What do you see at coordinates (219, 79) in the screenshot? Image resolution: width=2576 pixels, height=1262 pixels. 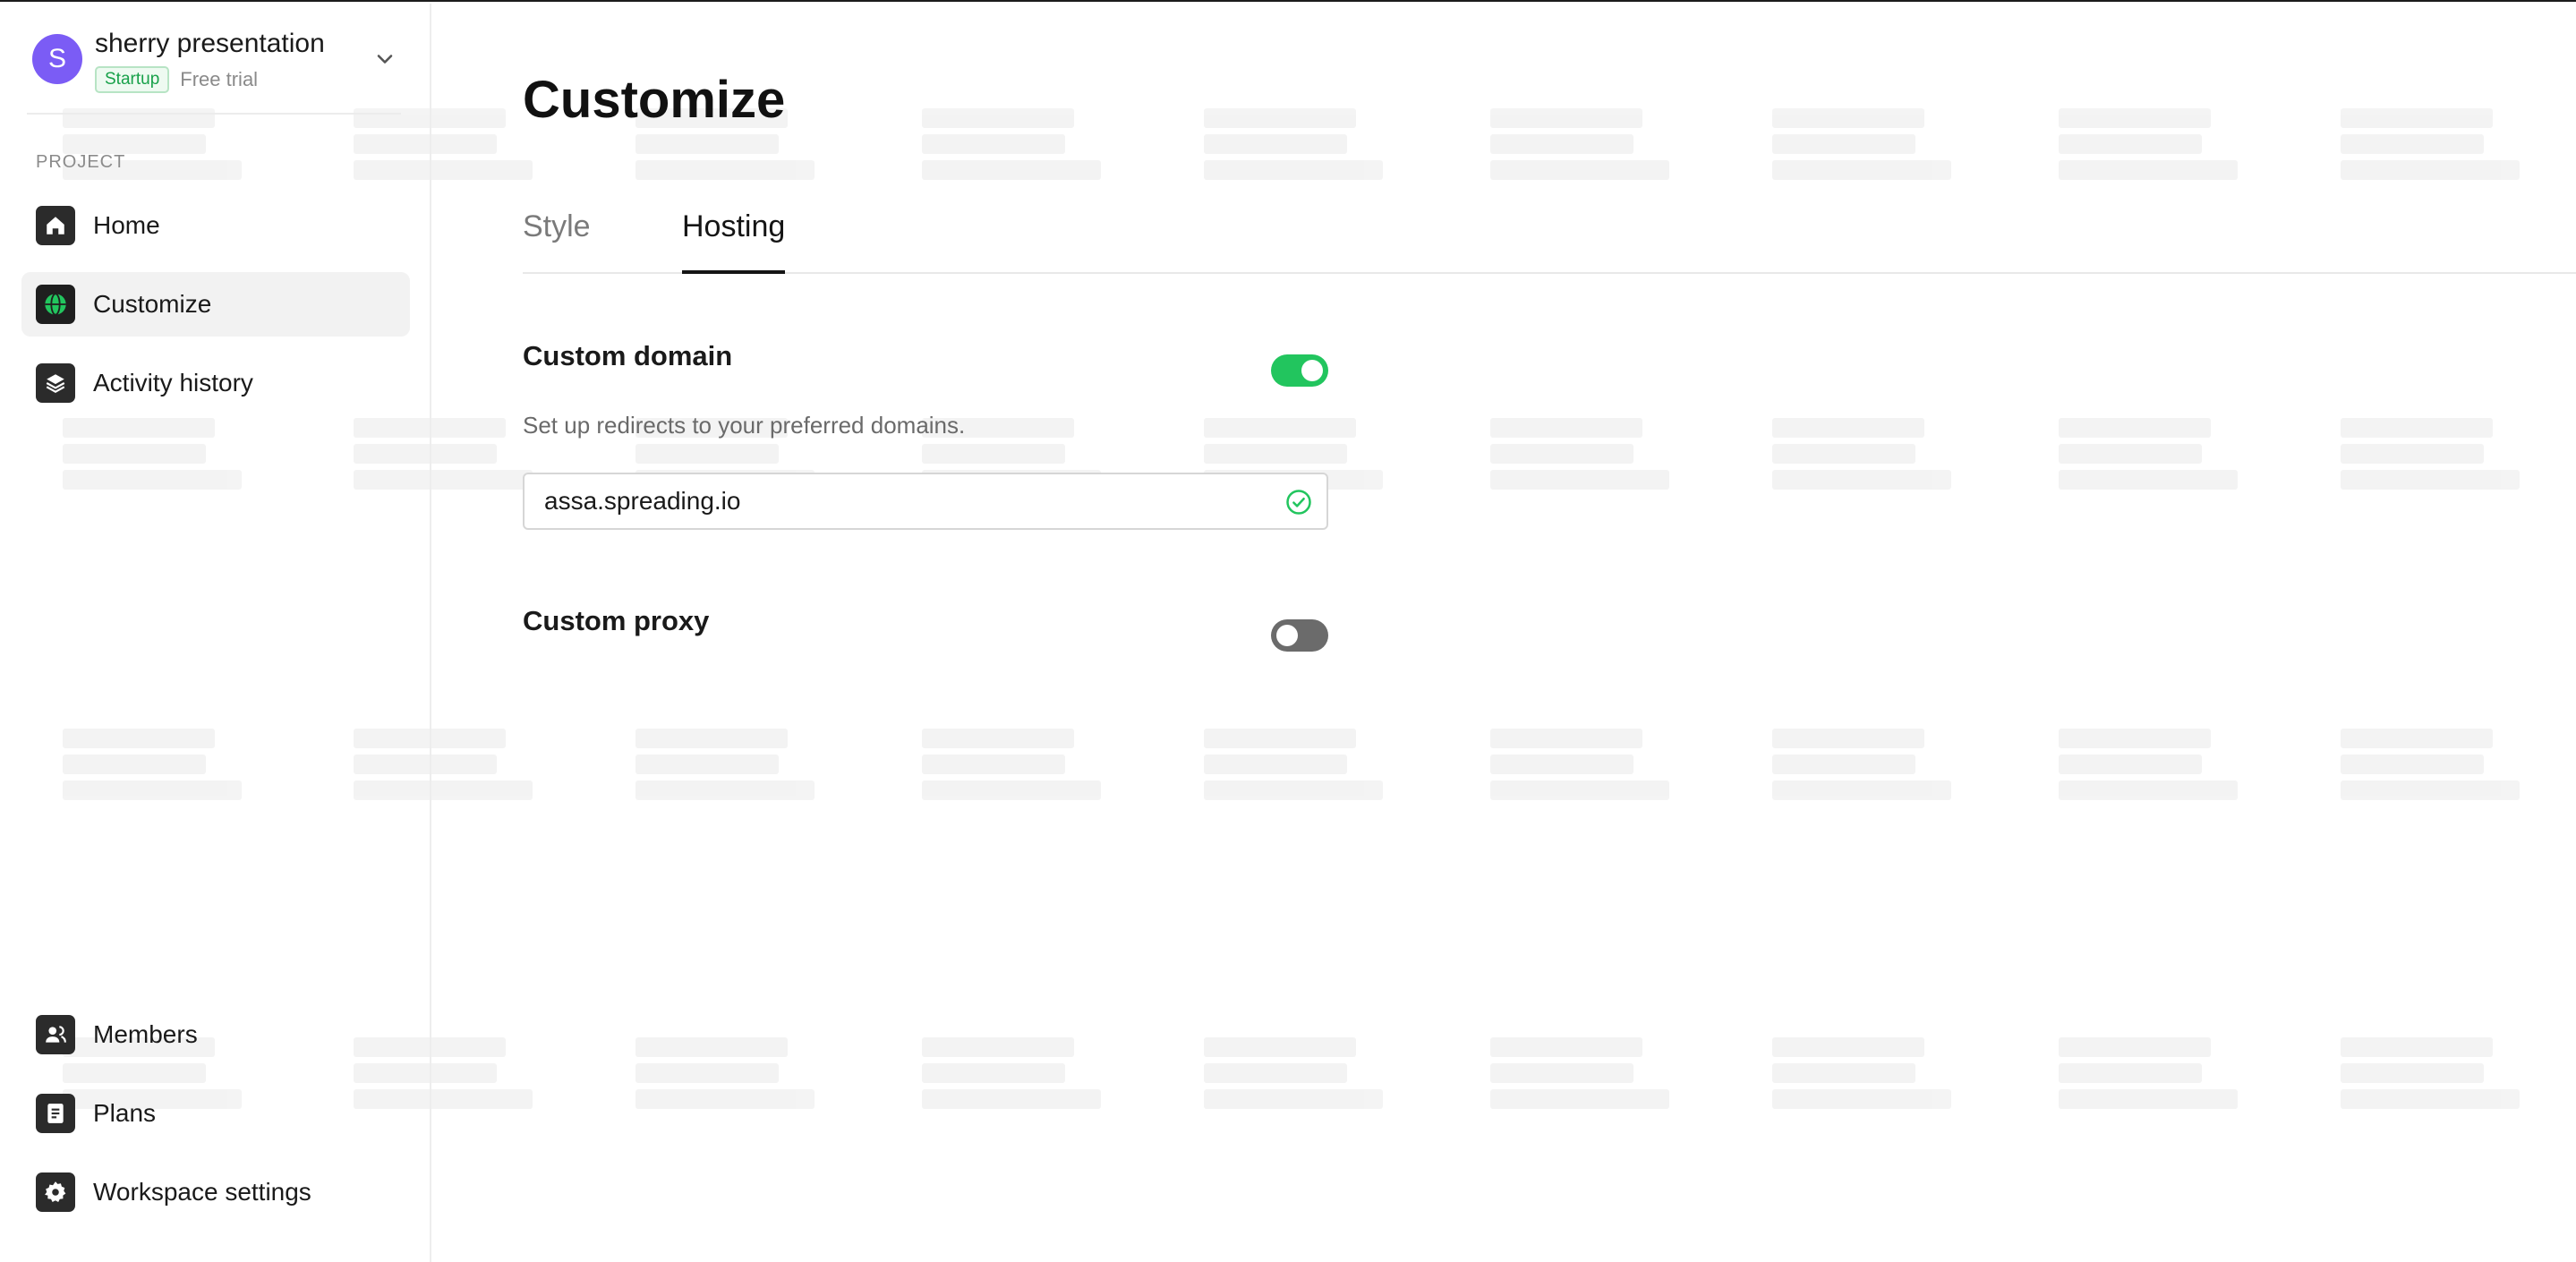 I see `trial-label: Free trial` at bounding box center [219, 79].